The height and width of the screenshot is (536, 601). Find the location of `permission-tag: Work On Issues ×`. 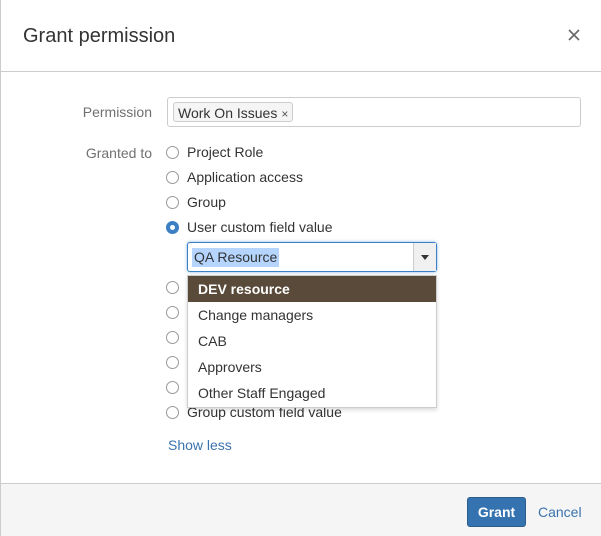

permission-tag: Work On Issues × is located at coordinates (233, 112).